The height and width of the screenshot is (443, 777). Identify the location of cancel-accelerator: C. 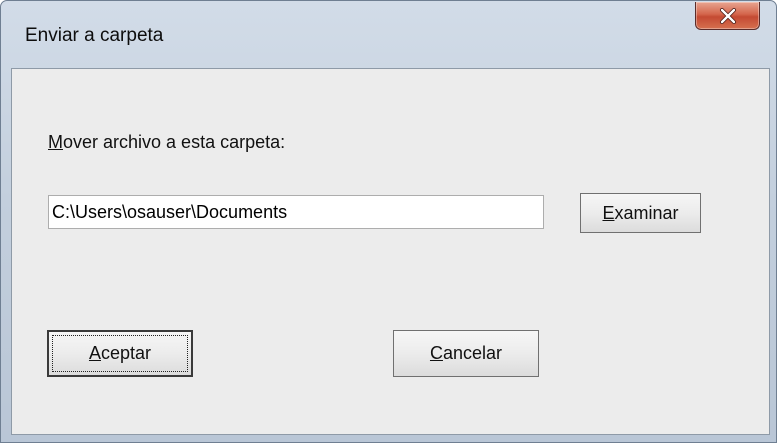
(436, 353).